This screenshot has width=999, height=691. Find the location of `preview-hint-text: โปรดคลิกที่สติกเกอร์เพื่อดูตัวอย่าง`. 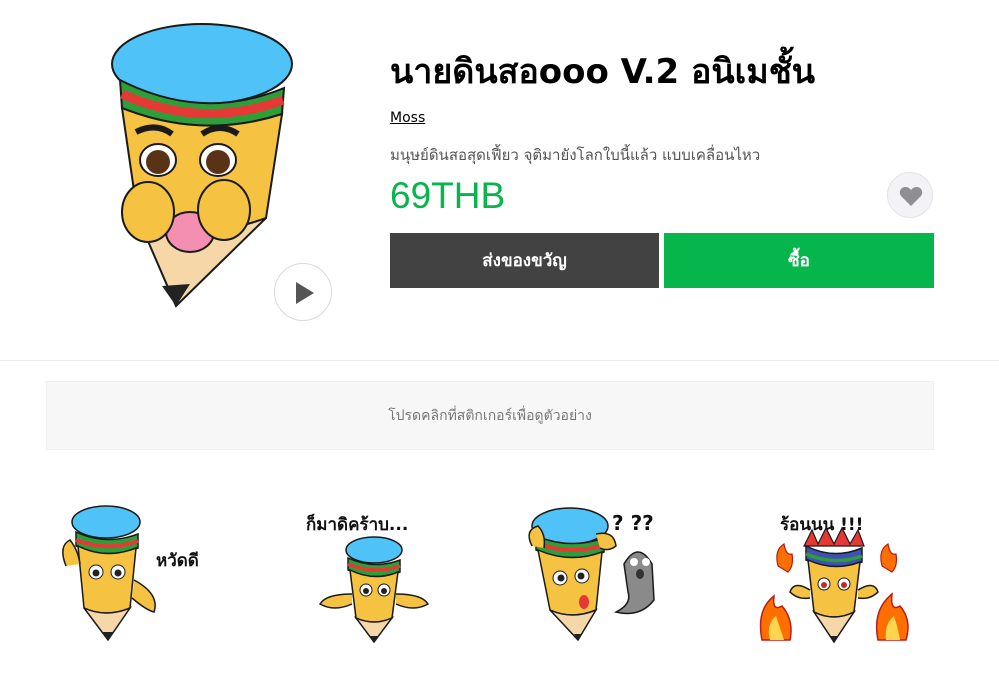

preview-hint-text: โปรดคลิกที่สติกเกอร์เพื่อดูตัวอย่าง is located at coordinates (490, 415).